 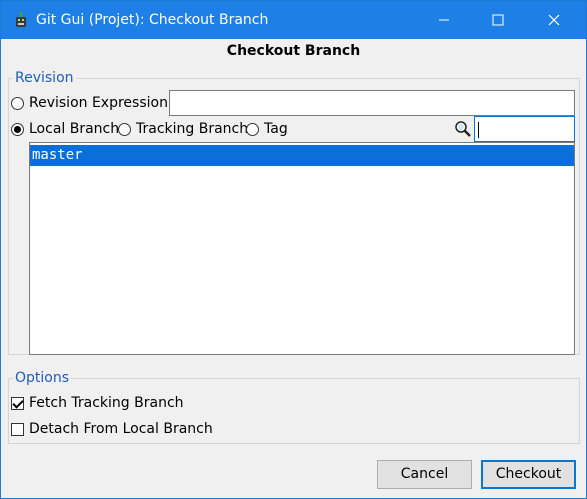 What do you see at coordinates (276, 129) in the screenshot?
I see `tag-label: Tag` at bounding box center [276, 129].